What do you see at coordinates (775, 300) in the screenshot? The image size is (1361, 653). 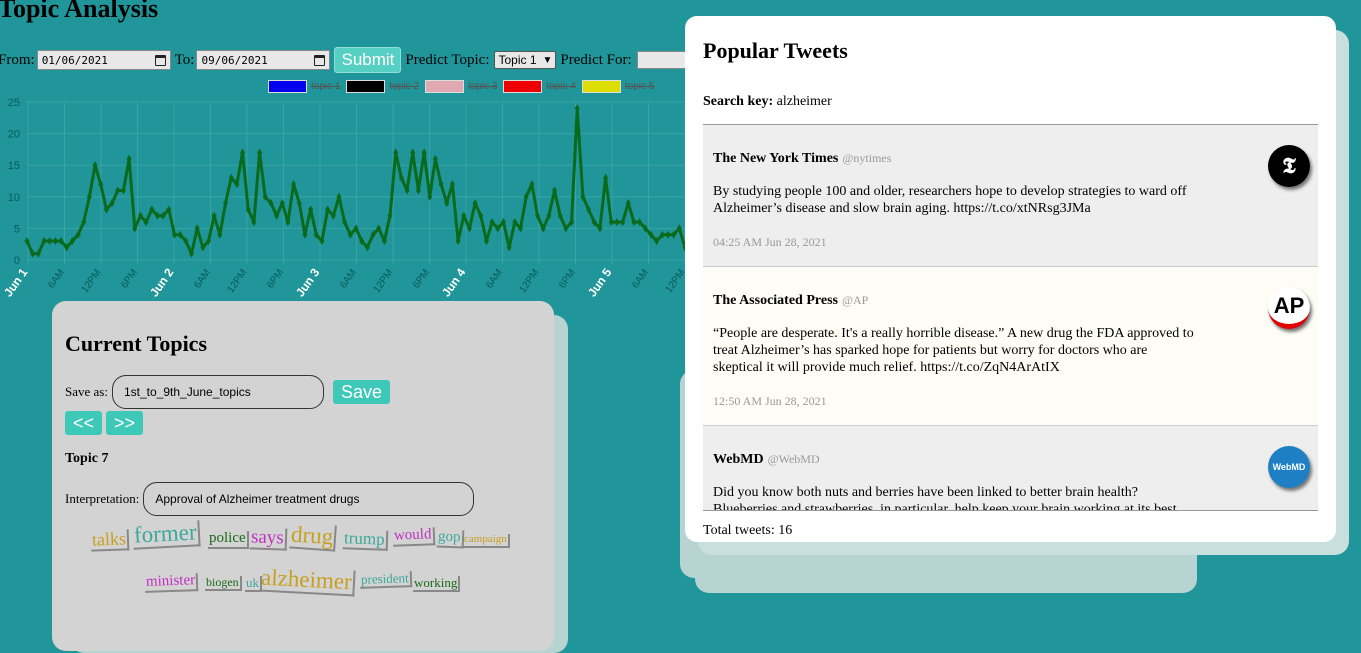 I see `tweet-author: The Associated Press` at bounding box center [775, 300].